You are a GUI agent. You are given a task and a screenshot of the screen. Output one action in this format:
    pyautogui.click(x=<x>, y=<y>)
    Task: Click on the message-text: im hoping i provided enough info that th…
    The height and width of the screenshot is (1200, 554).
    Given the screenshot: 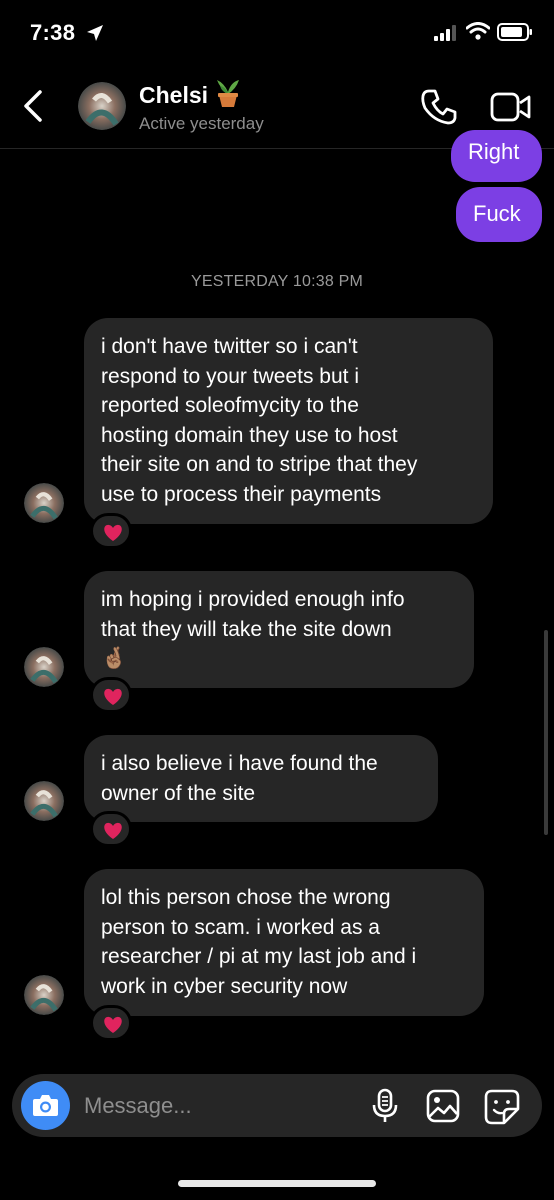 What is the action you would take?
    pyautogui.click(x=253, y=629)
    